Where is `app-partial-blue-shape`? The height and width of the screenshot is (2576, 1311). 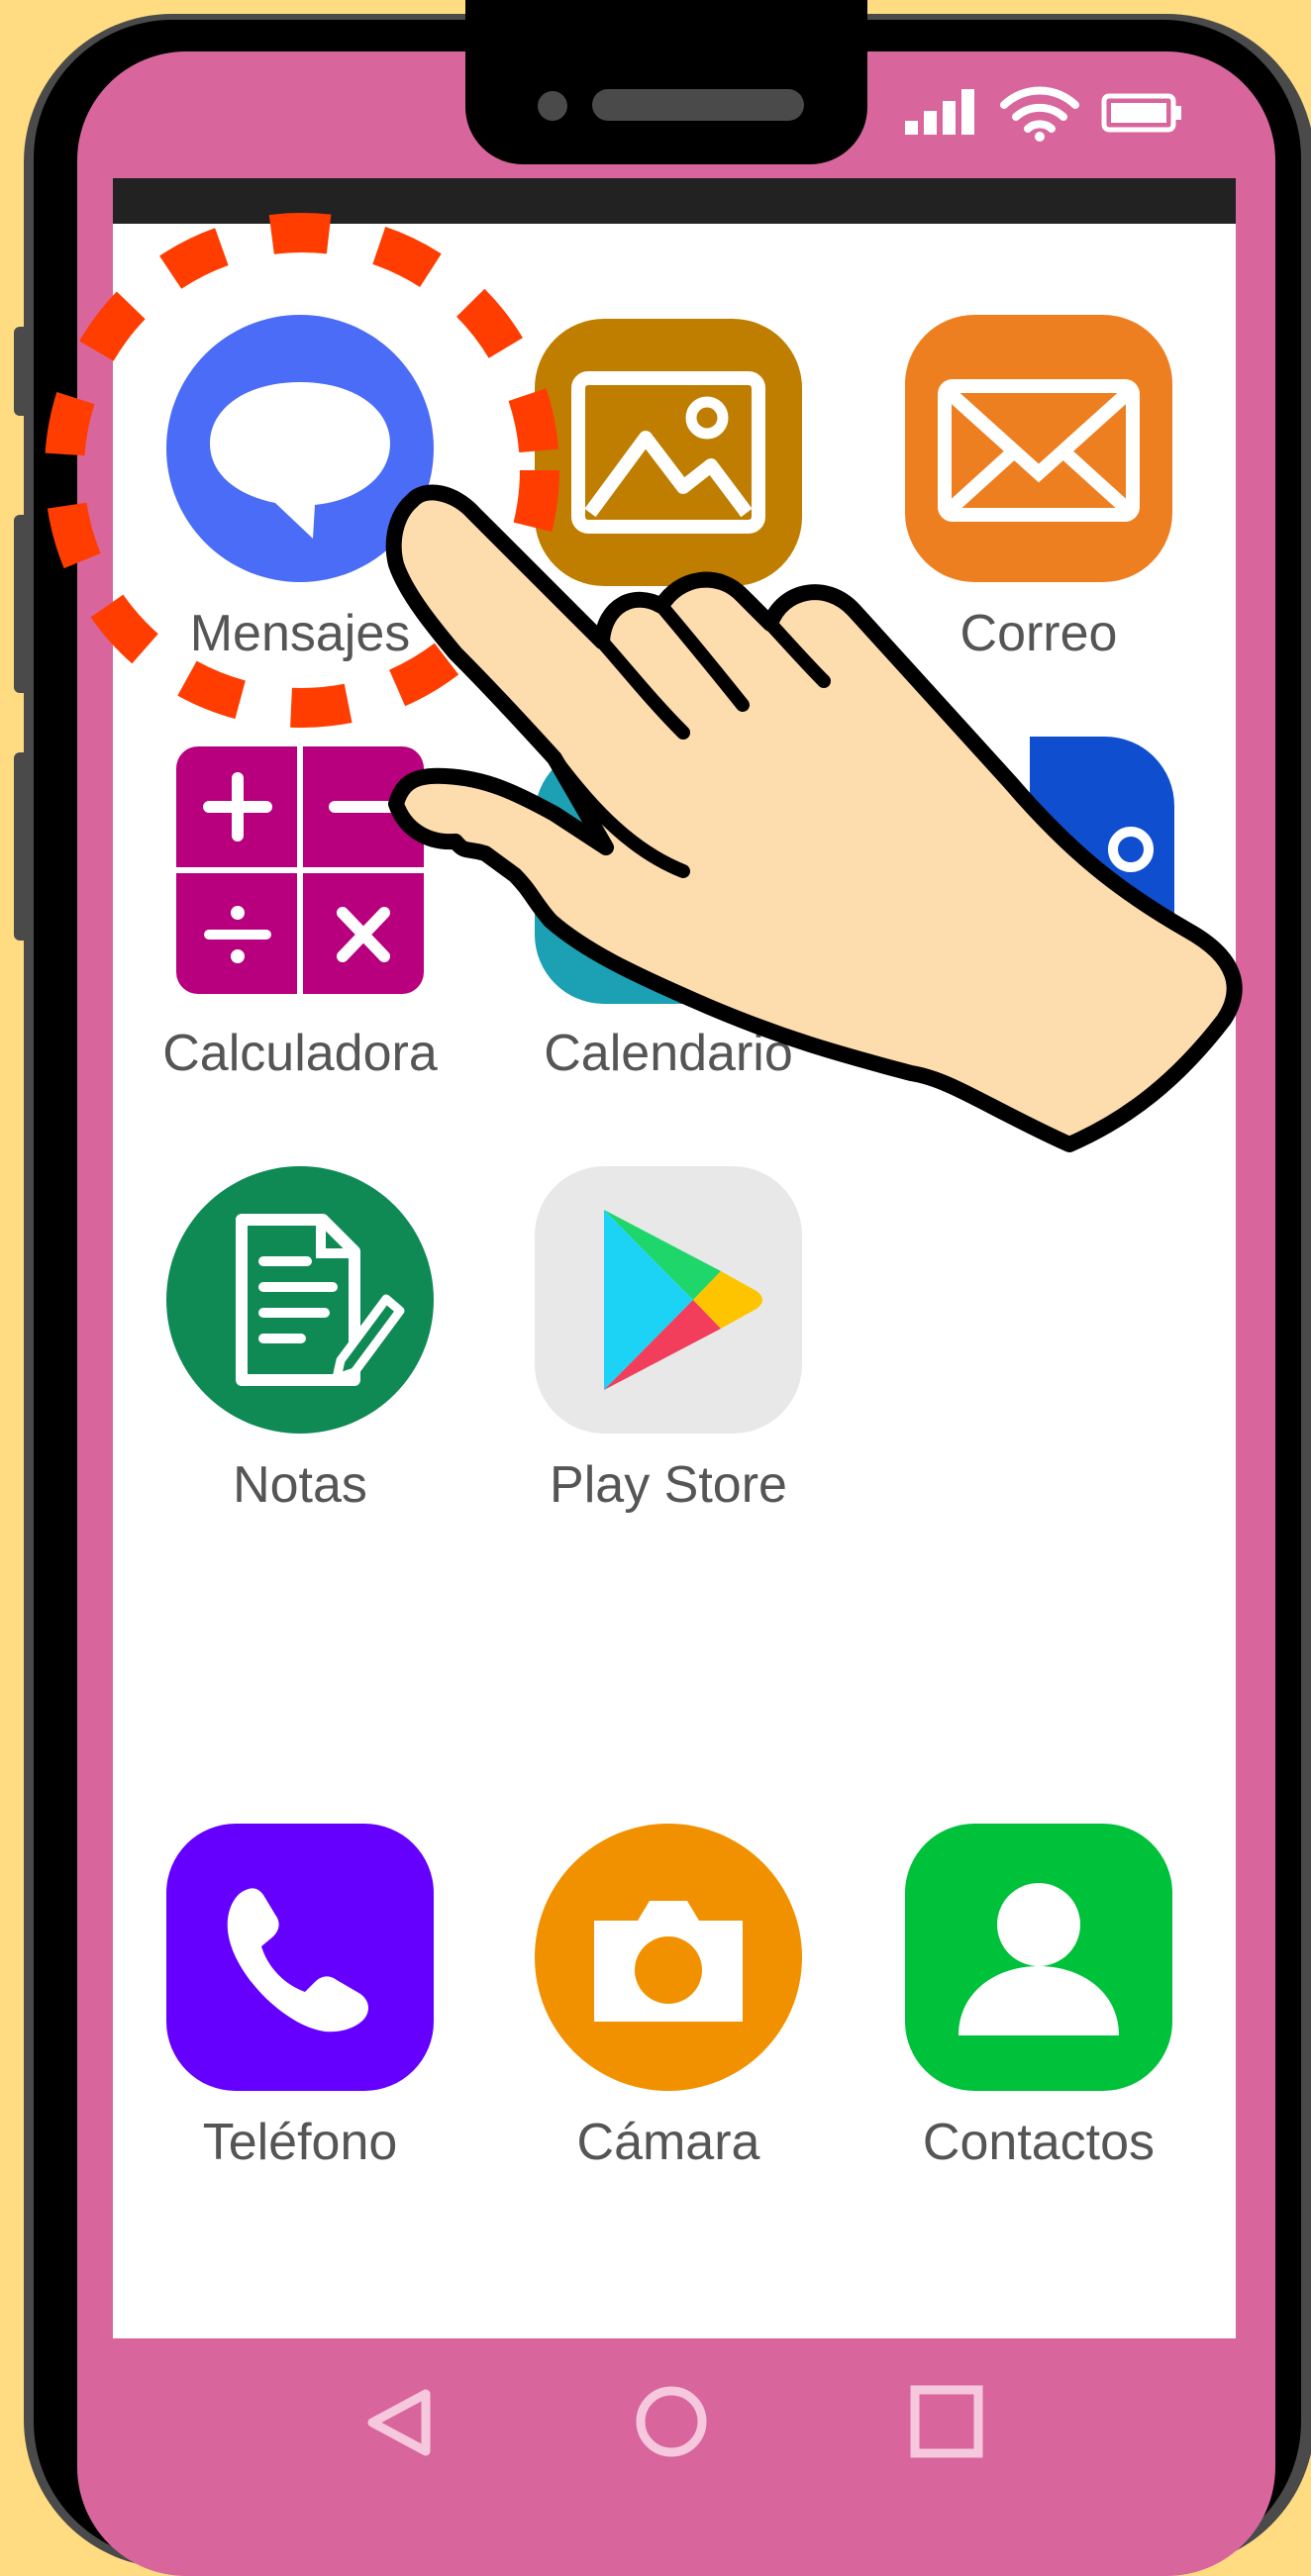
app-partial-blue-shape is located at coordinates (1102, 836).